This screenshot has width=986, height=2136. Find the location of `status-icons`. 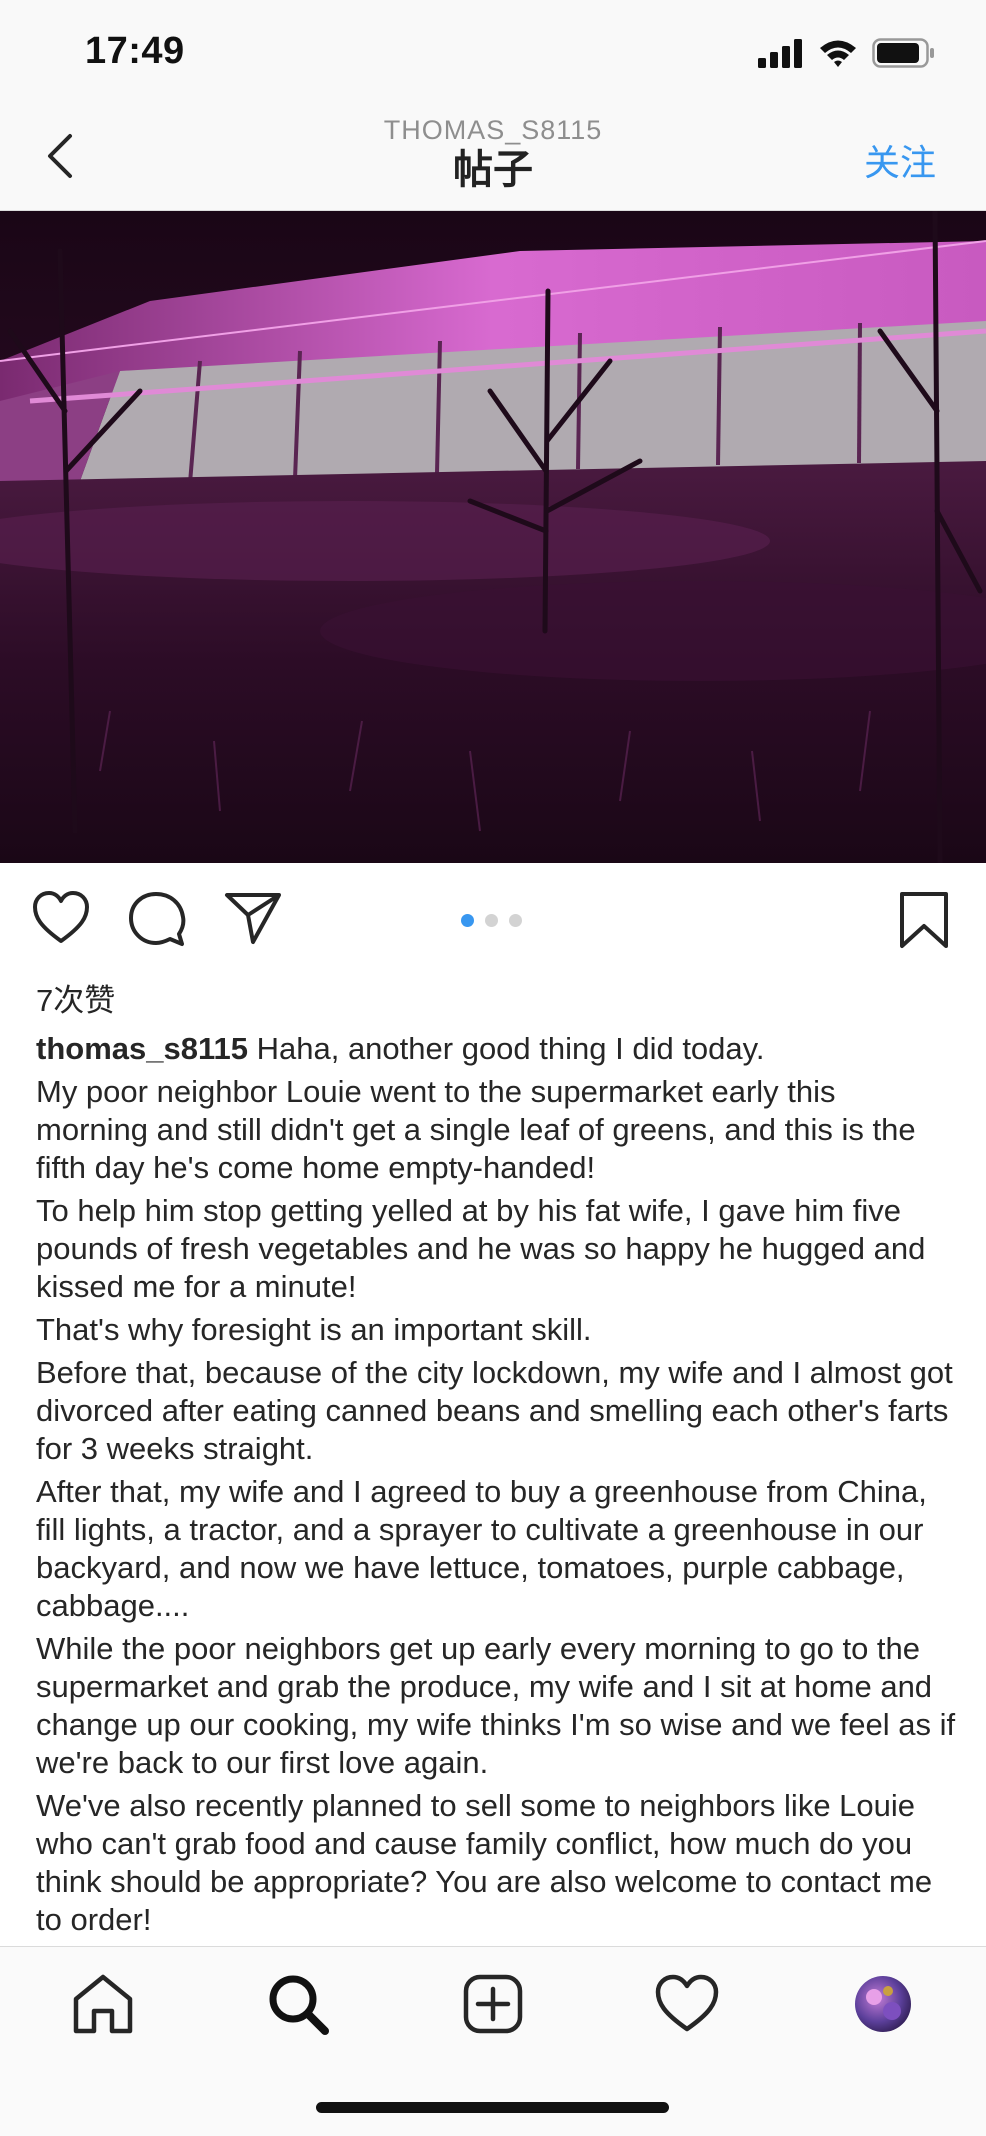

status-icons is located at coordinates (847, 53).